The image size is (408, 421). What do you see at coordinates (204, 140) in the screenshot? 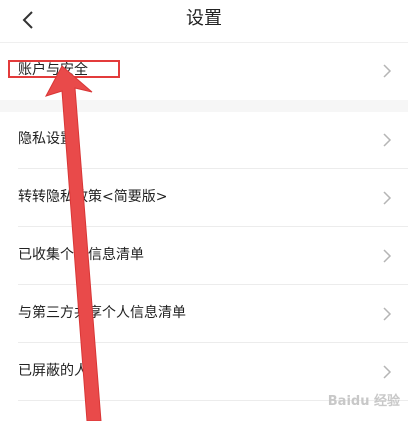
I see `settings-item-privacy: 隐私设置` at bounding box center [204, 140].